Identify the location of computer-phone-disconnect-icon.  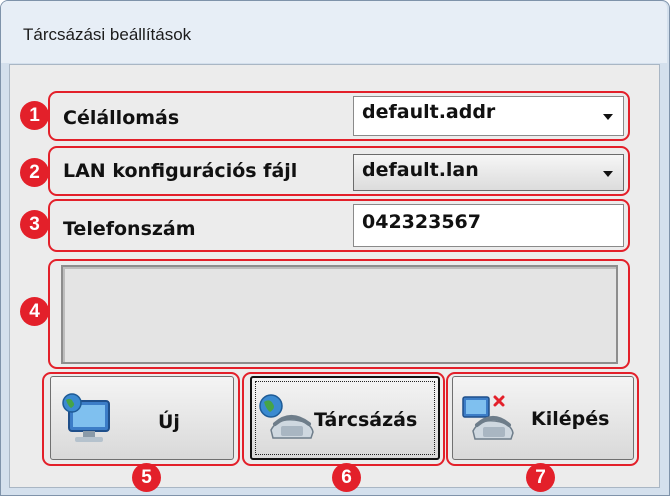
(488, 417).